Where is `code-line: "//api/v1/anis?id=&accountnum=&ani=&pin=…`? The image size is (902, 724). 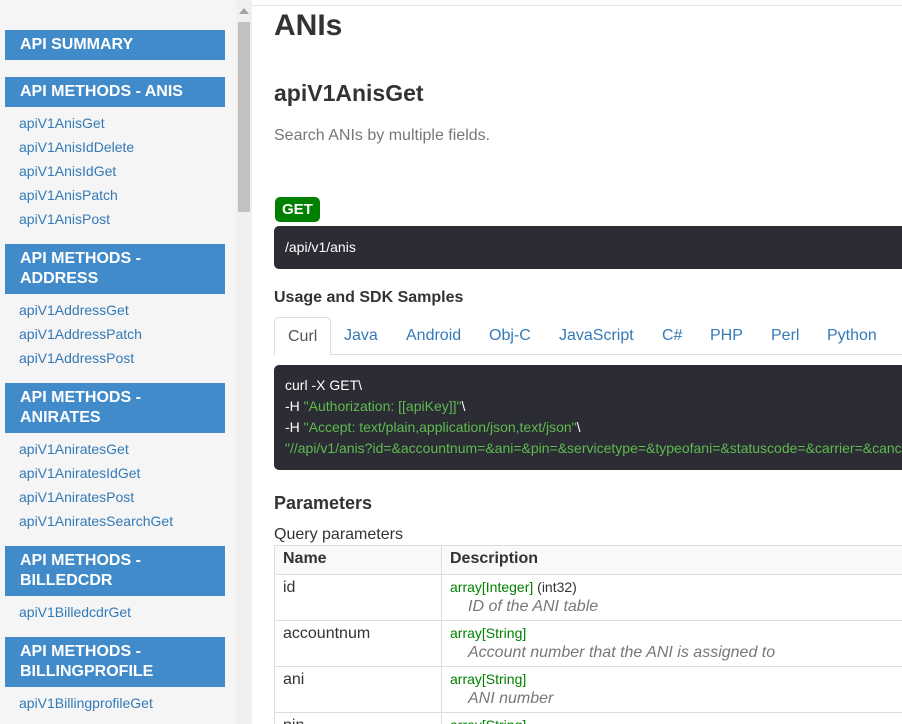 code-line: "//api/v1/anis?id=&accountnum=&ani=&pin=… is located at coordinates (593, 448).